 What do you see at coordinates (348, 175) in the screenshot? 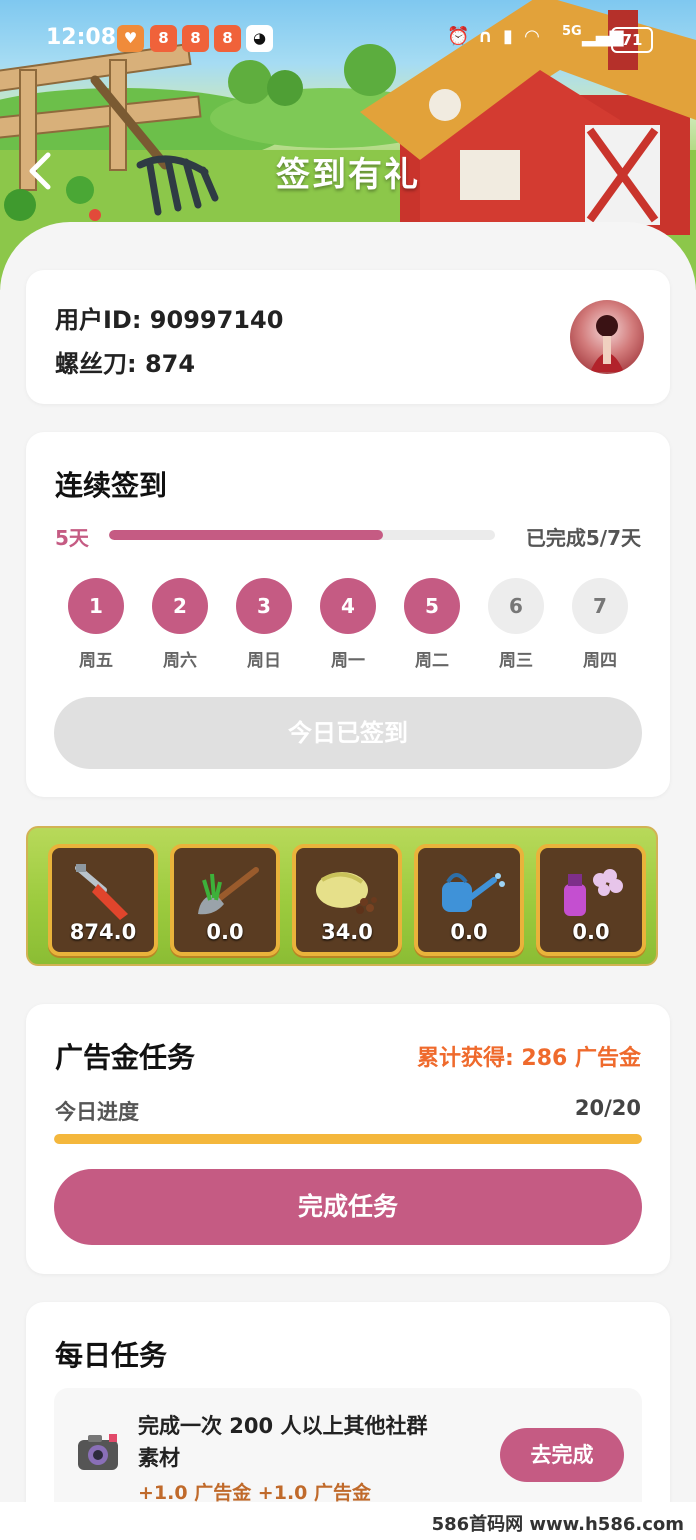
I see `page-title: 签到有礼` at bounding box center [348, 175].